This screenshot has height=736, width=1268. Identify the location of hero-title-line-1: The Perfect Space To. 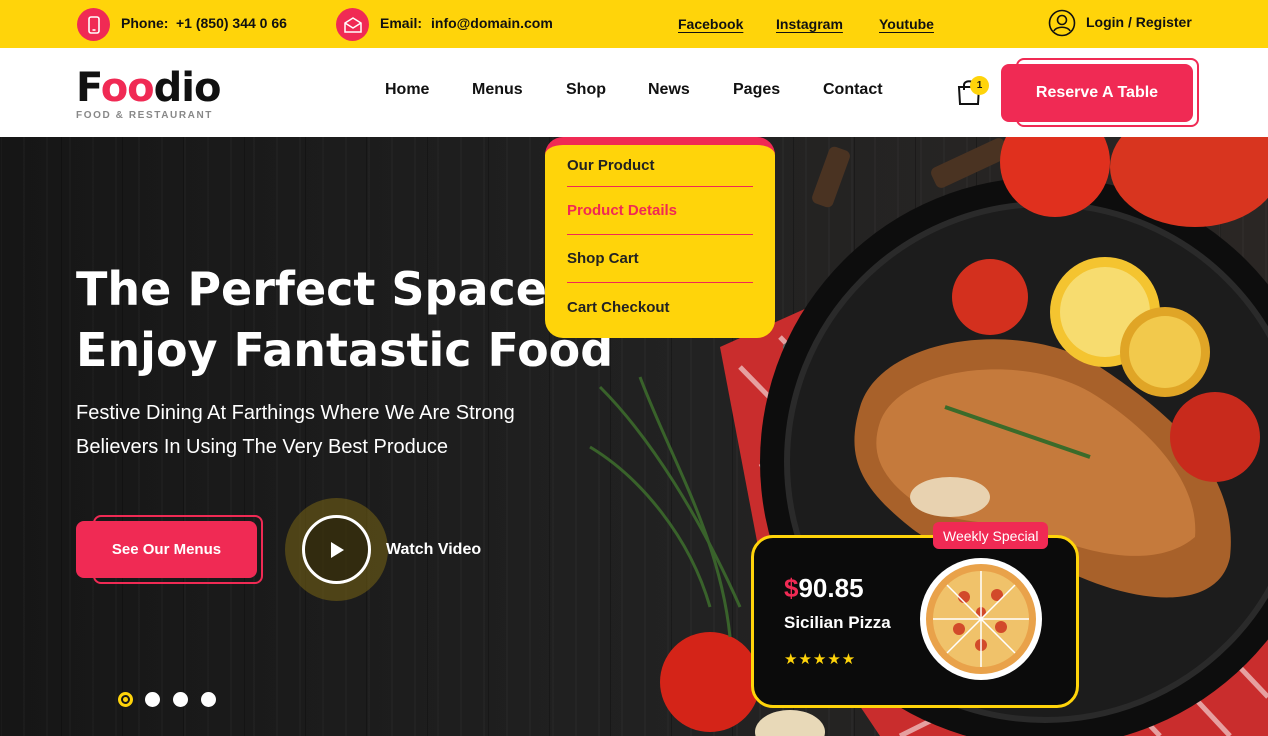
(348, 289).